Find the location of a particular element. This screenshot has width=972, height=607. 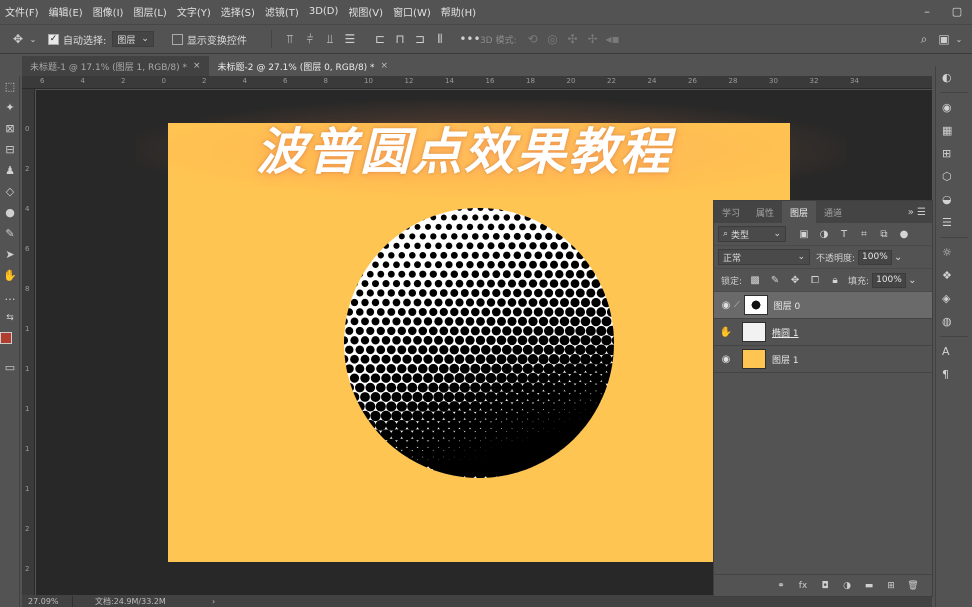

foreground-color-swatch is located at coordinates (6, 338).